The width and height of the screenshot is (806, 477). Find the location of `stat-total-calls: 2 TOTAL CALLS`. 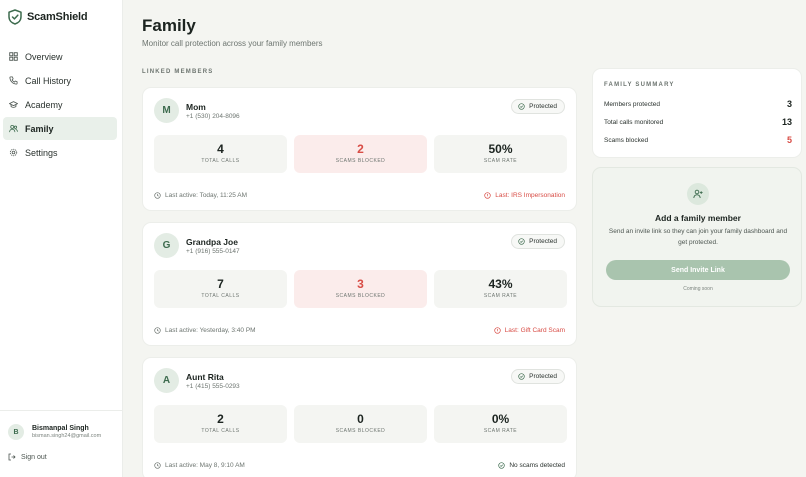

stat-total-calls: 2 TOTAL CALLS is located at coordinates (220, 424).